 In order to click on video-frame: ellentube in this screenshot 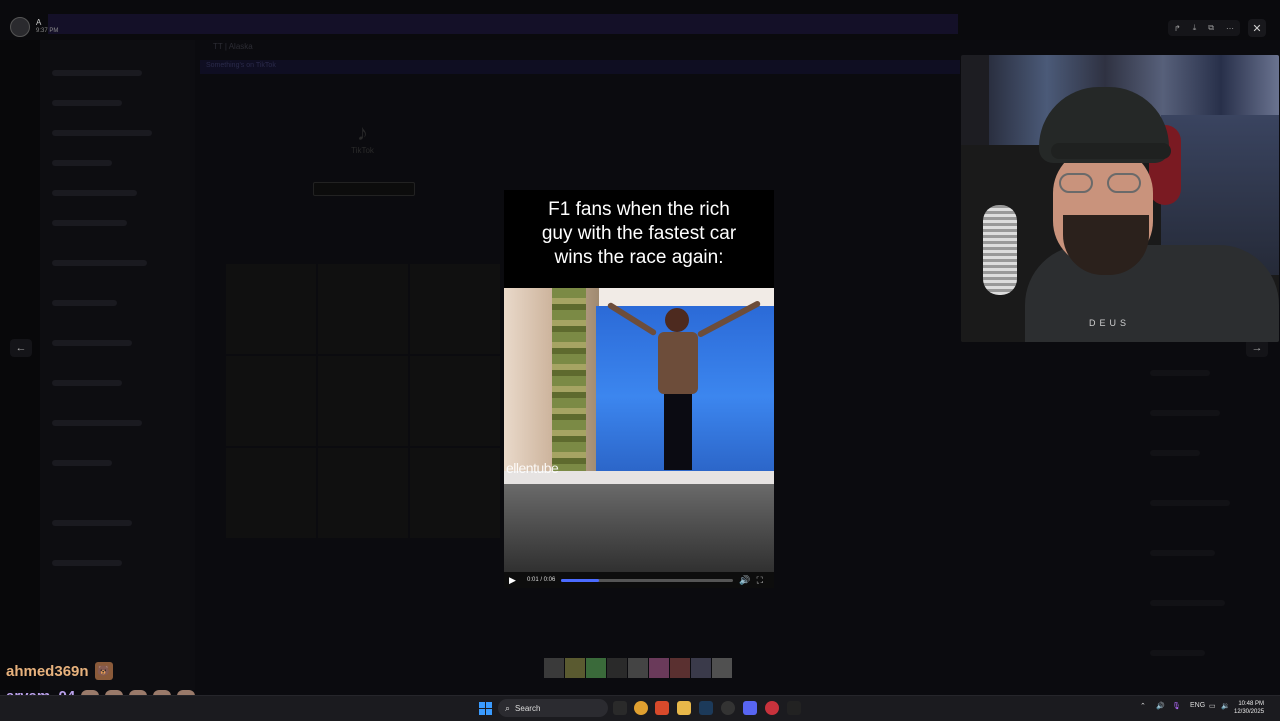, I will do `click(639, 386)`.